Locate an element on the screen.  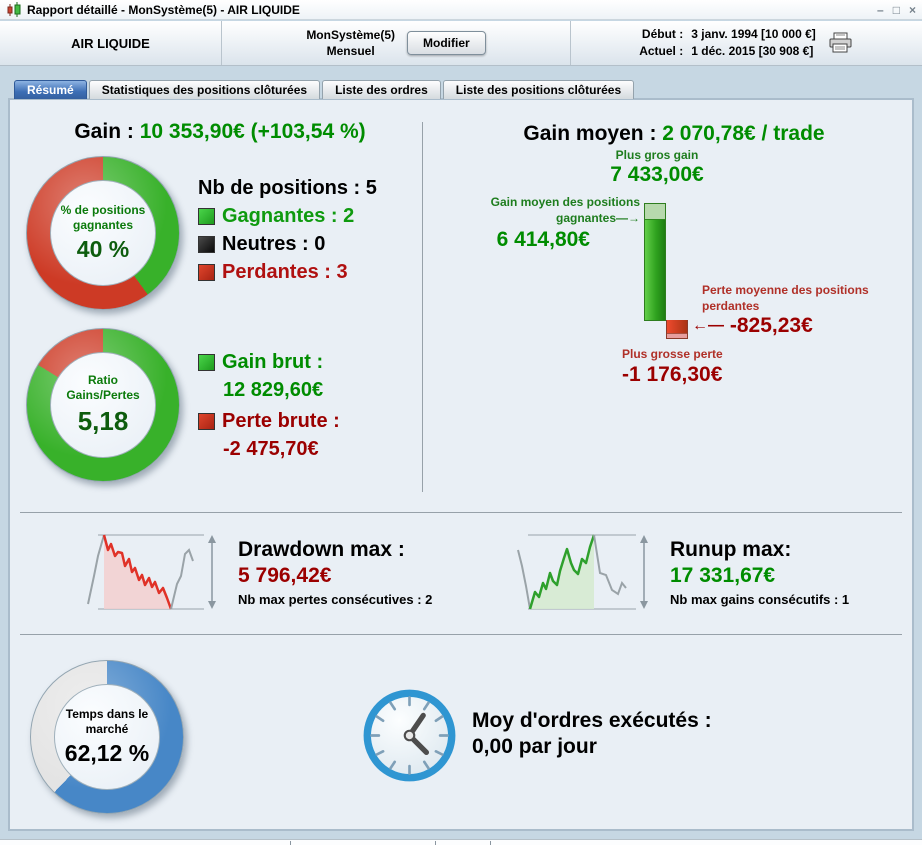
clock-icon is located at coordinates (409, 735).